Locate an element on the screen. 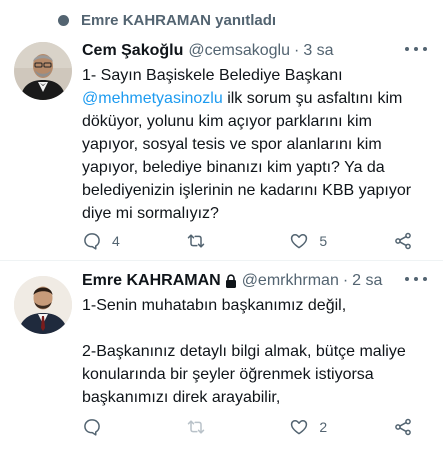  author-name: Cem Şakoğlu is located at coordinates (132, 51).